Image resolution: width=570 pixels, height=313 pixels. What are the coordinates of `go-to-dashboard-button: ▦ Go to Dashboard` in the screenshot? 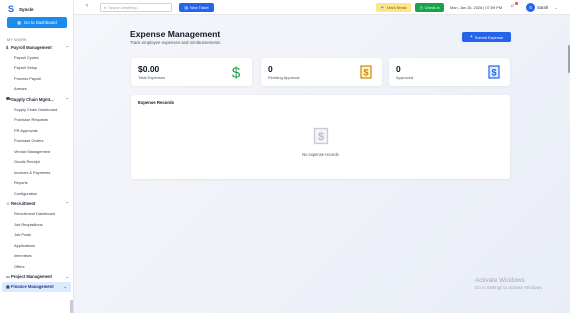 It's located at (37, 22).